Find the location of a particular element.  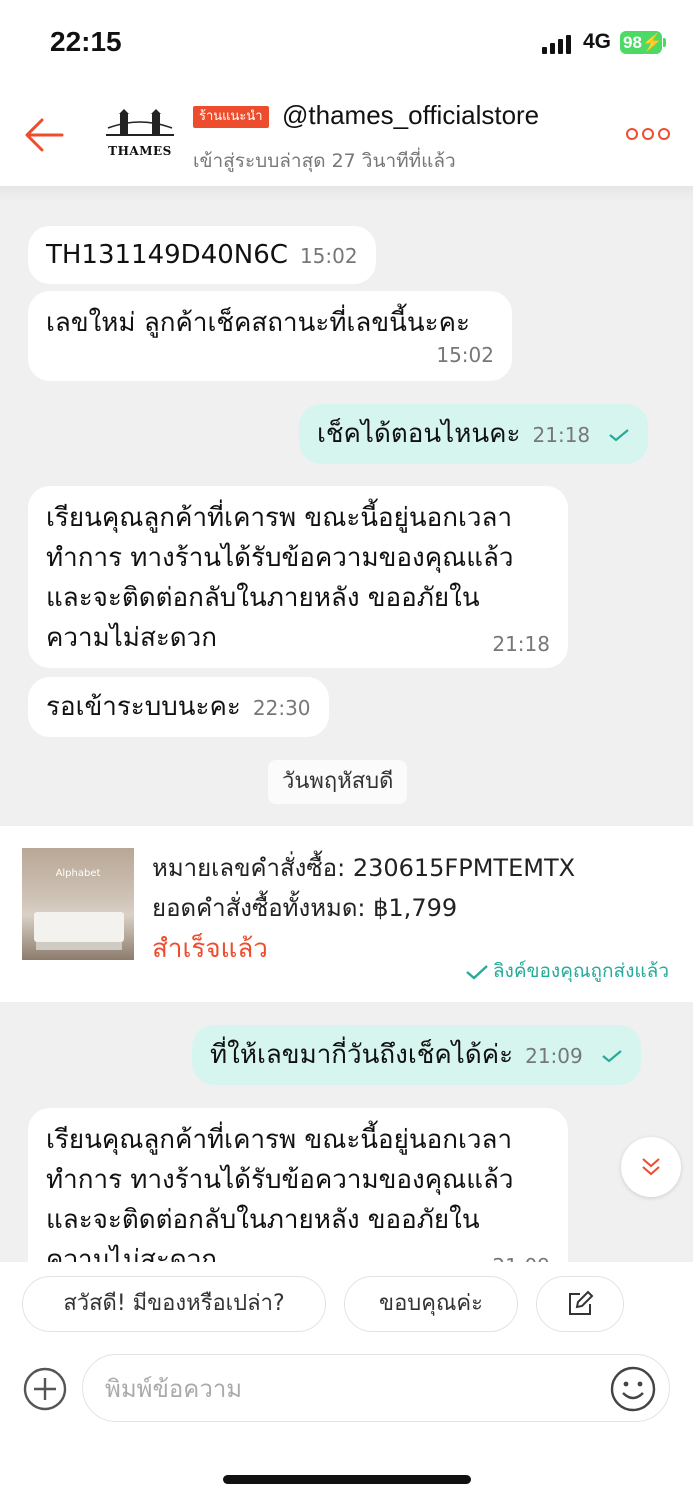

shop-name: @thames_officialstore is located at coordinates (410, 115).